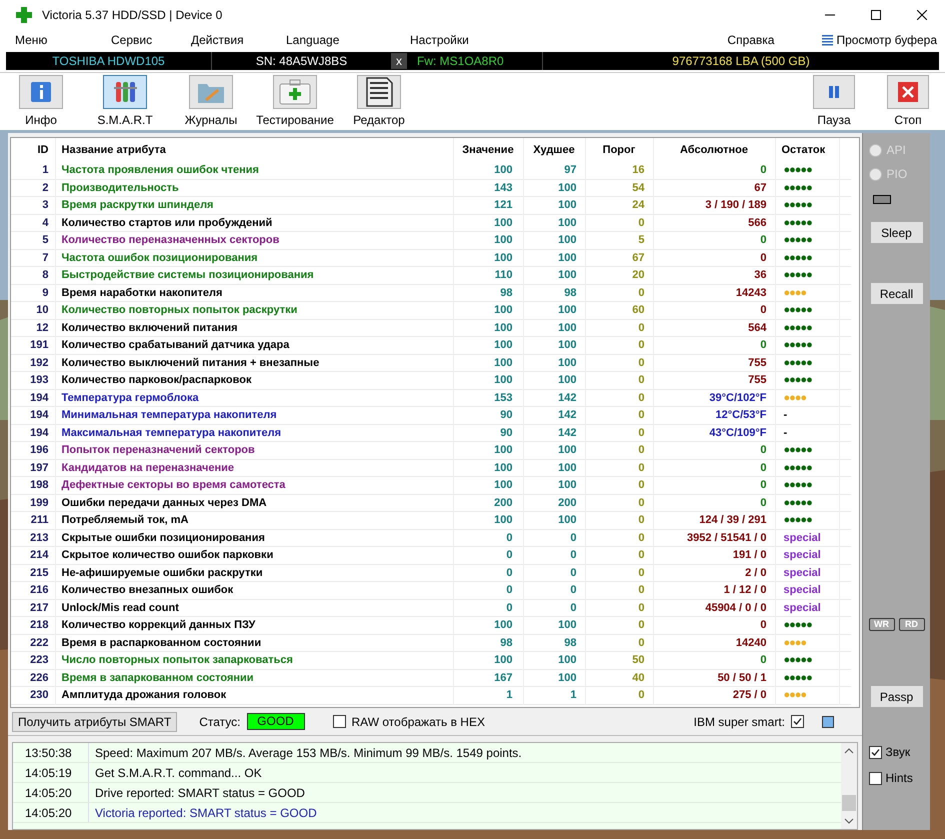 This screenshot has width=945, height=839. Describe the element at coordinates (95, 722) in the screenshot. I see `get-smart-button: Получить атрибуты SMART` at that location.